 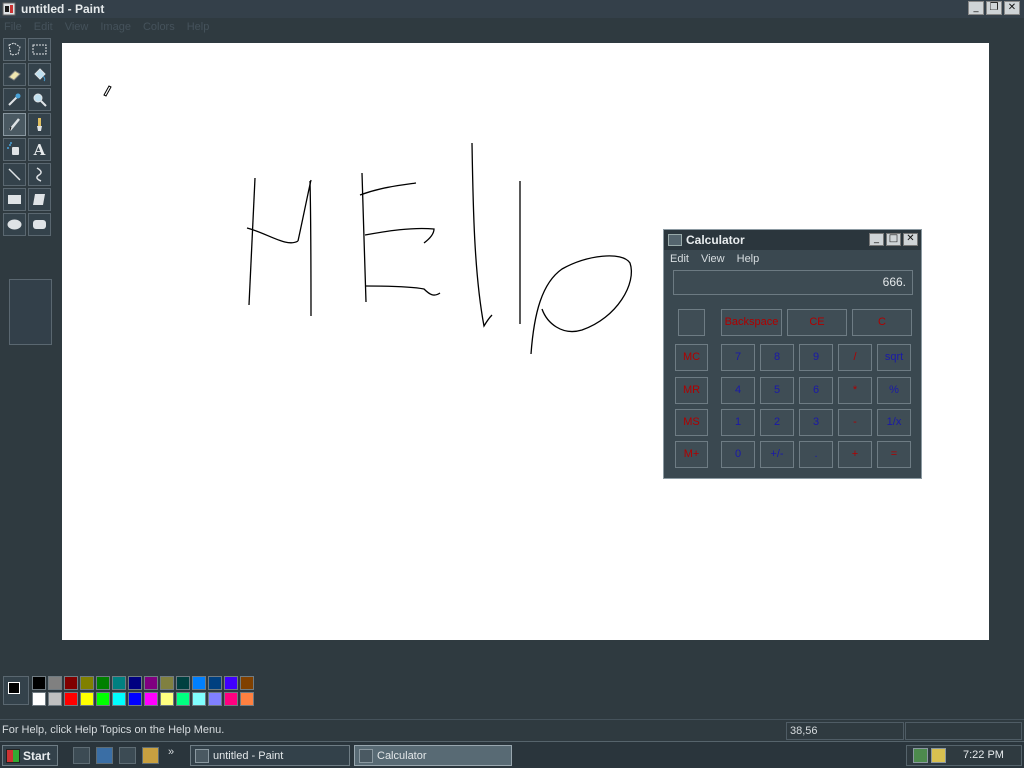 What do you see at coordinates (816, 390) in the screenshot?
I see `digit-6-button: 6` at bounding box center [816, 390].